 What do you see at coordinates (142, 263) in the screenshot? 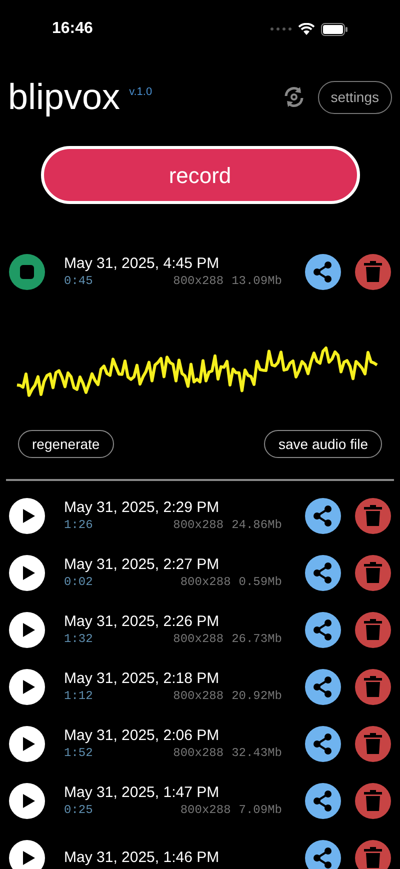
I see `recording-date: May 31, 2025, 4:45 PM` at bounding box center [142, 263].